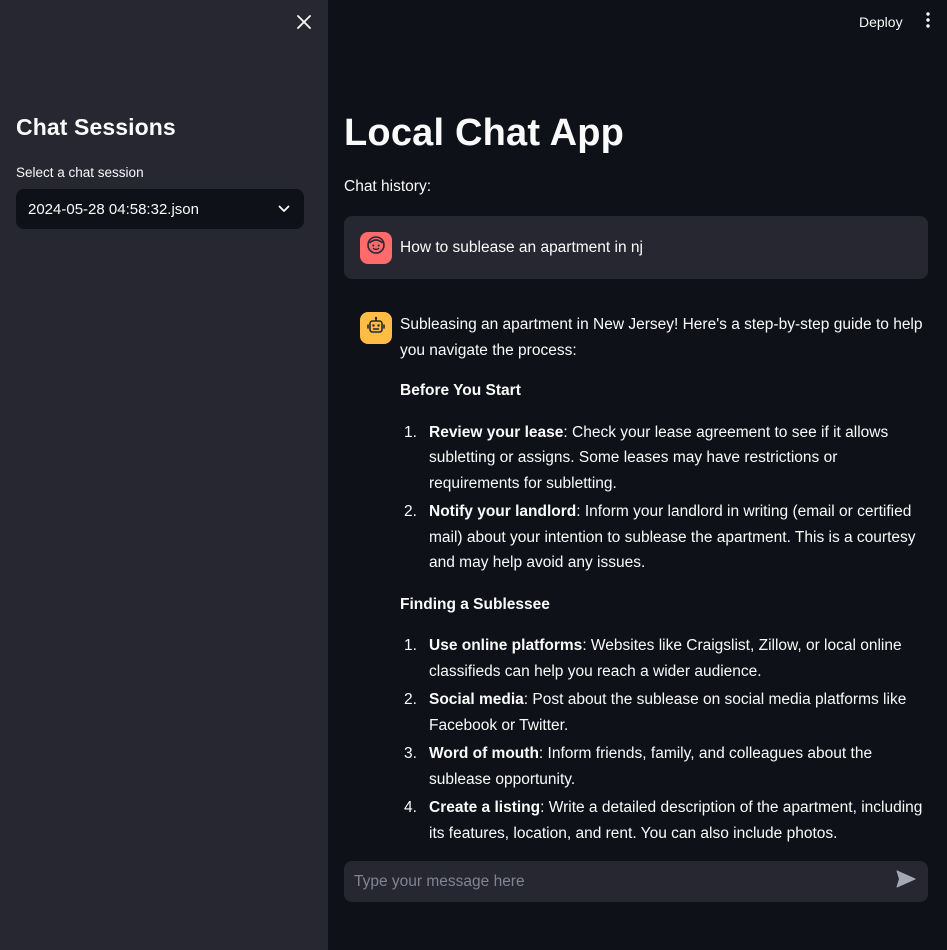  I want to click on send-icon, so click(906, 881).